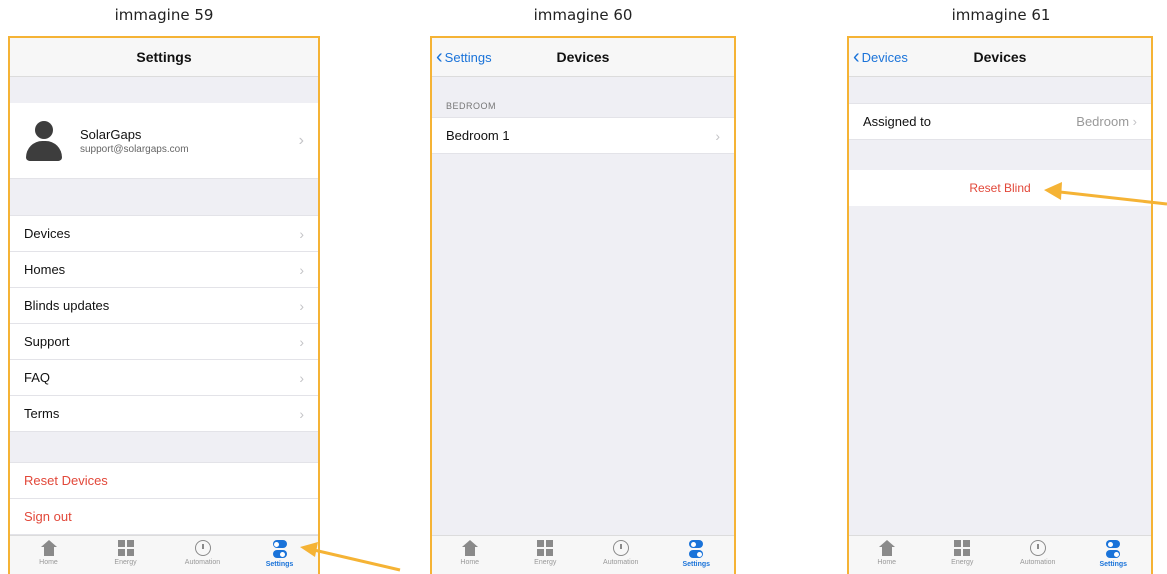 Image resolution: width=1167 pixels, height=574 pixels. What do you see at coordinates (350, 557) in the screenshot?
I see `arrow-to-settings-tab-icon` at bounding box center [350, 557].